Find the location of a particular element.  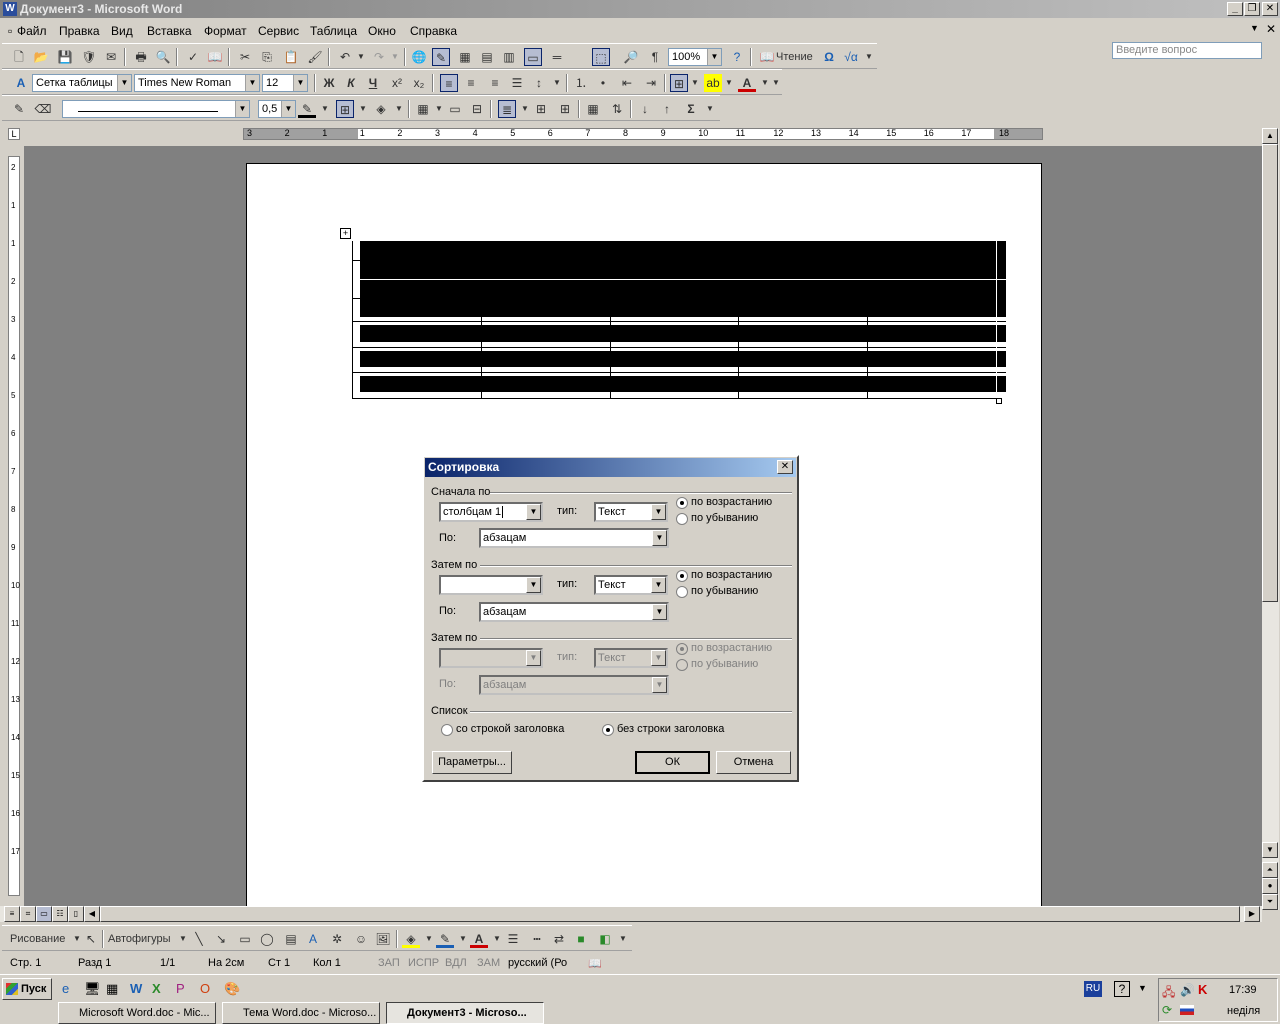

spelling-icon: ✓ is located at coordinates (193, 57).